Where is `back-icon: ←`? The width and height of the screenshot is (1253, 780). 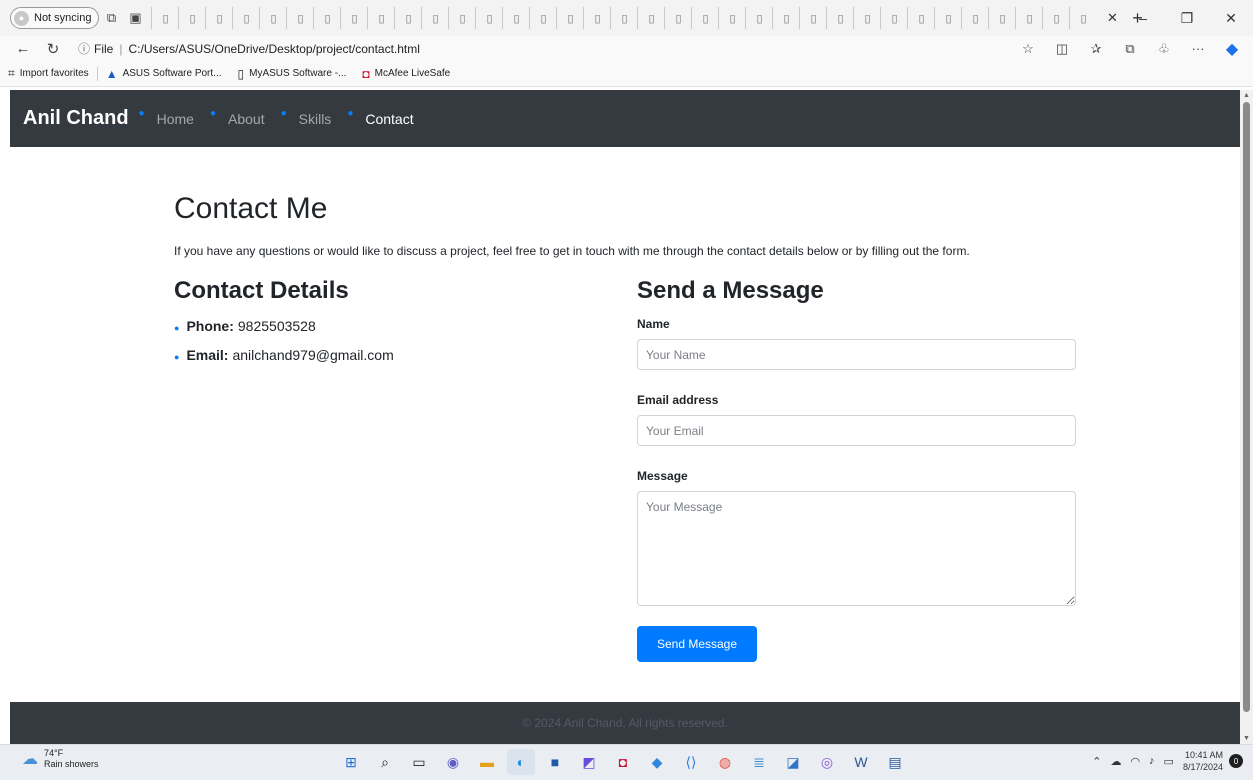 back-icon: ← is located at coordinates (23, 48).